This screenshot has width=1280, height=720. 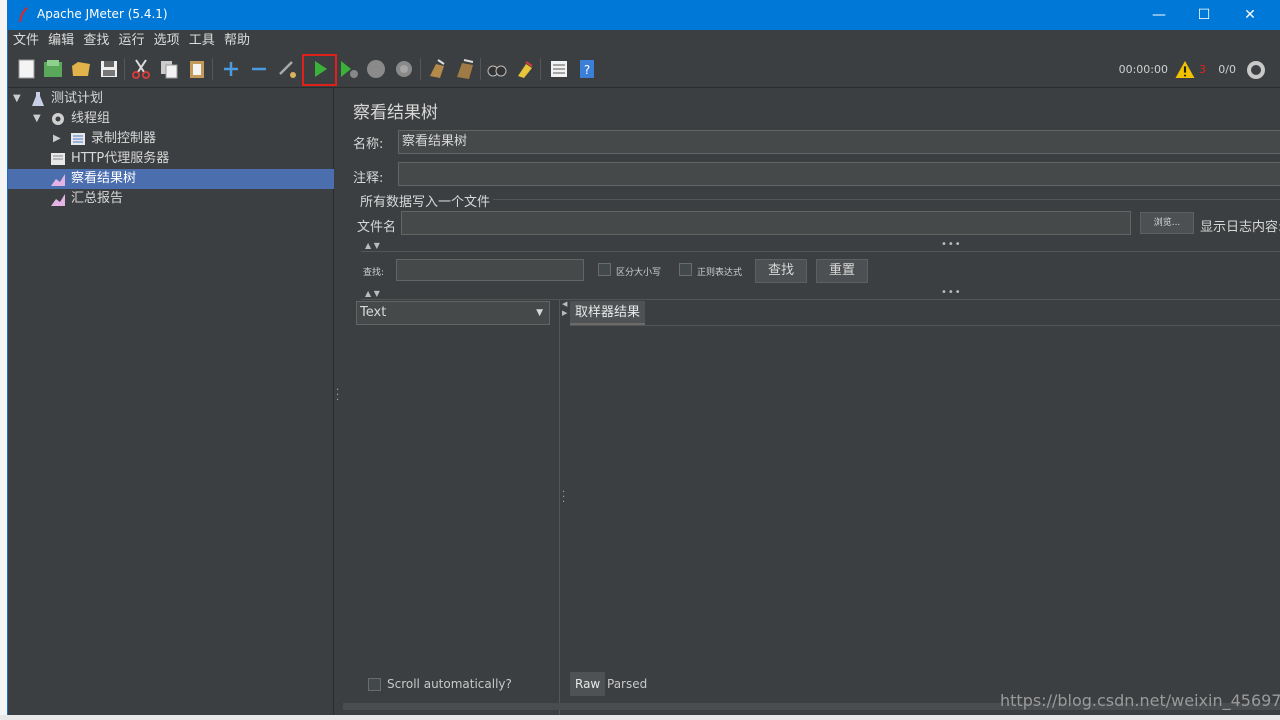 I want to click on clear-icon, so click(x=437, y=69).